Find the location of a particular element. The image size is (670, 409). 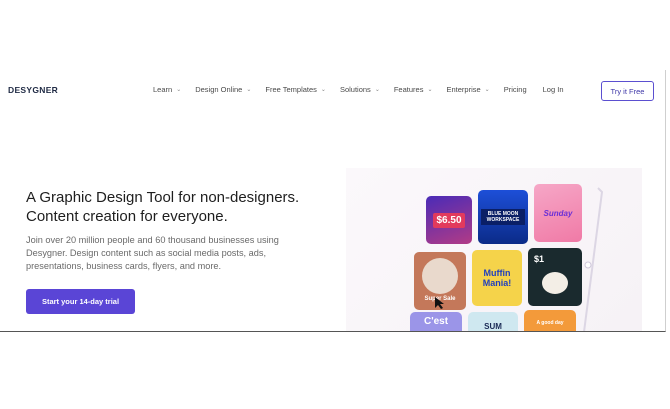

cest-card: C'est is located at coordinates (436, 321).